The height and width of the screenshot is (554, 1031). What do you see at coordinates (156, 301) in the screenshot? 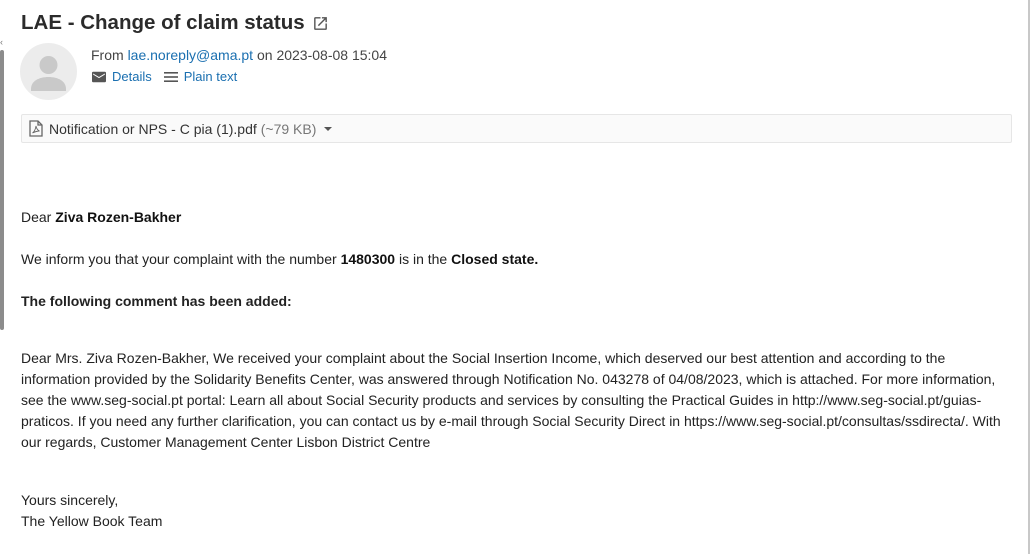
I see `comment-heading: The following comment has been added:` at bounding box center [156, 301].